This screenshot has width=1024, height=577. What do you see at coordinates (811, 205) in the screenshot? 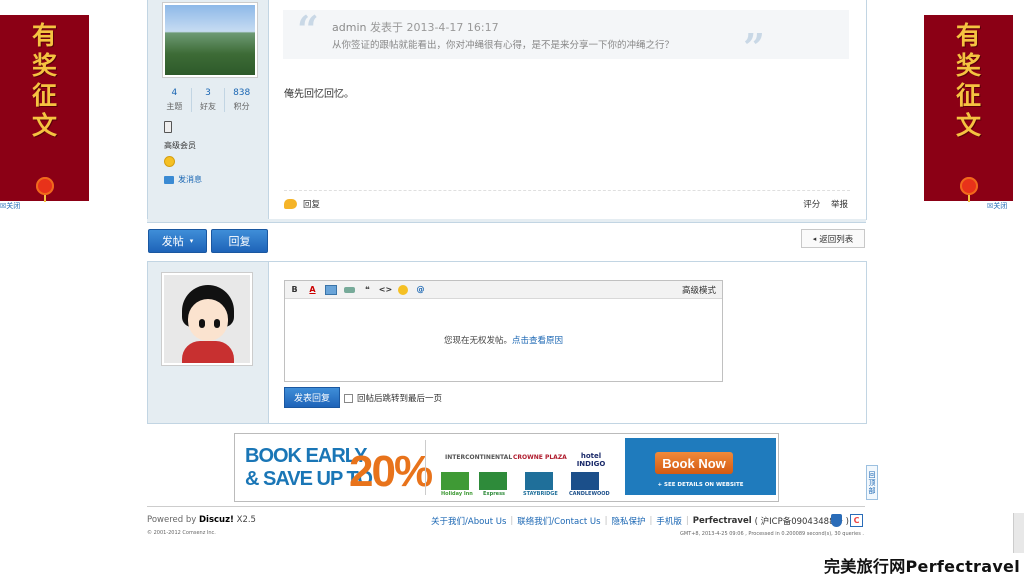
I see `rate-link: 评分` at bounding box center [811, 205].